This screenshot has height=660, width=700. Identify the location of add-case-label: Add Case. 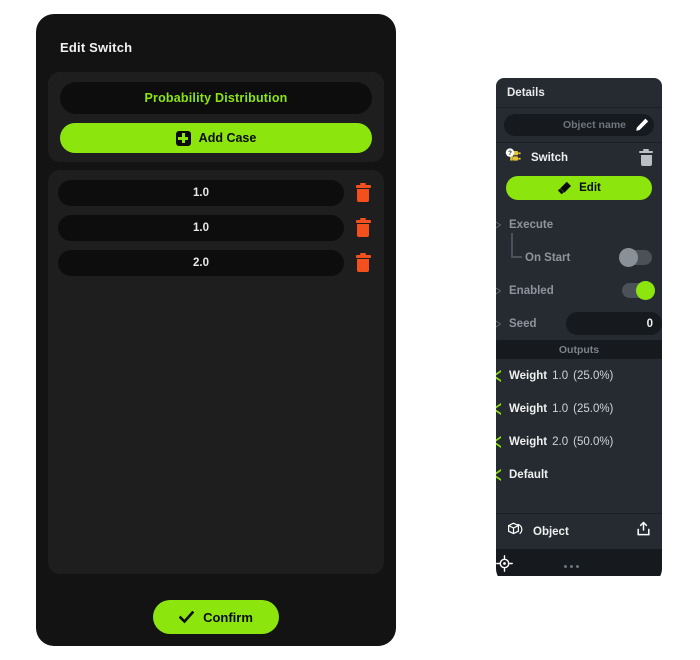
(227, 138).